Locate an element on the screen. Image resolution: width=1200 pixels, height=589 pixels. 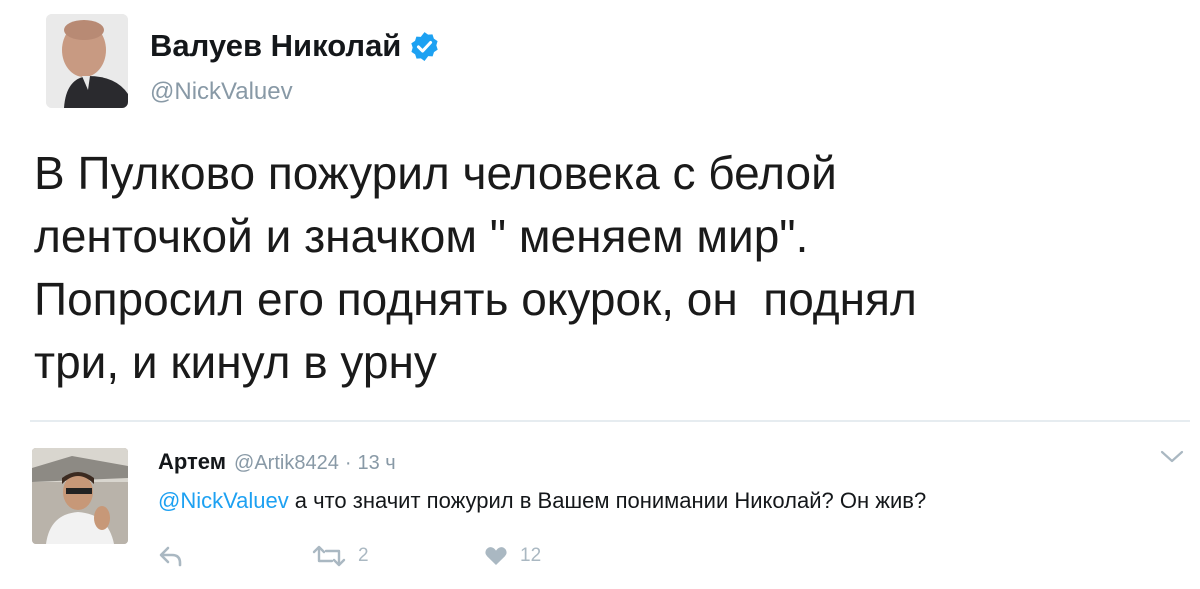
author-name: Валуев Николай is located at coordinates (275, 46).